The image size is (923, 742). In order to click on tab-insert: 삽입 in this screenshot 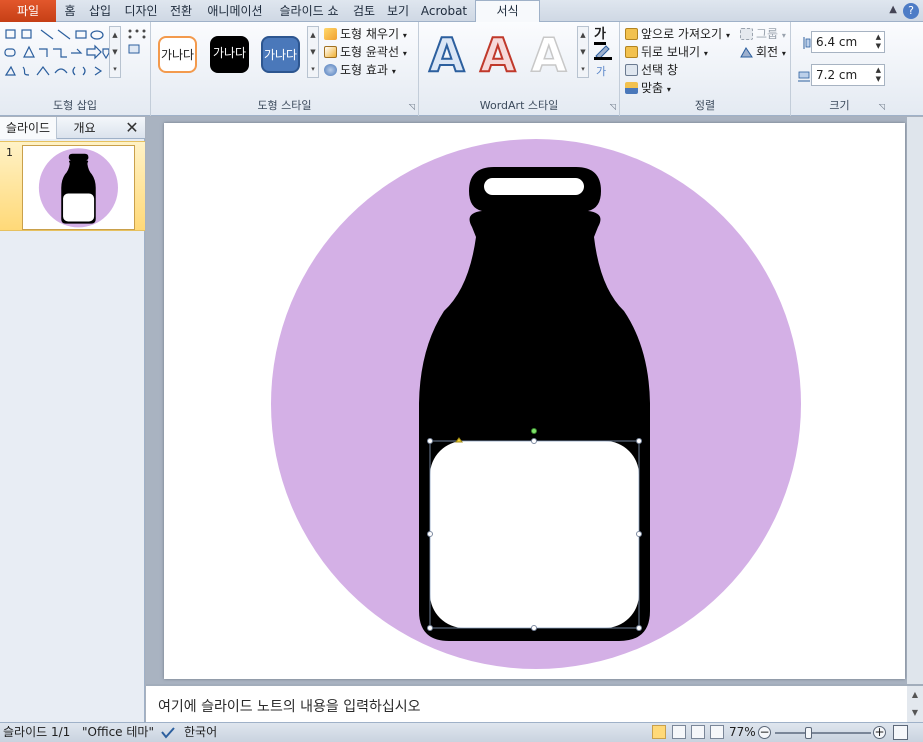, I will do `click(100, 11)`.